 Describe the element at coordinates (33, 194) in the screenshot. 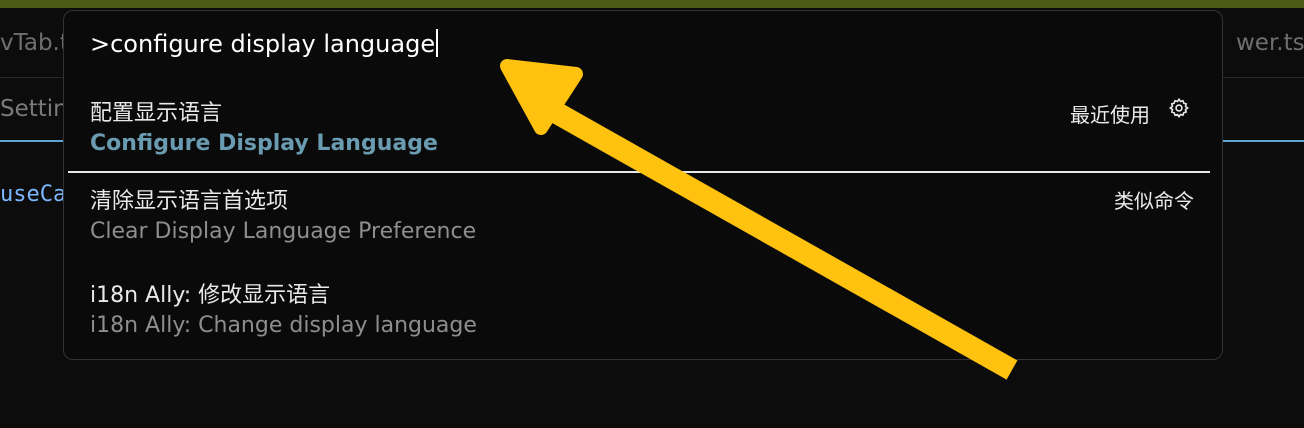

I see `editor-code-fragment: useCa` at that location.